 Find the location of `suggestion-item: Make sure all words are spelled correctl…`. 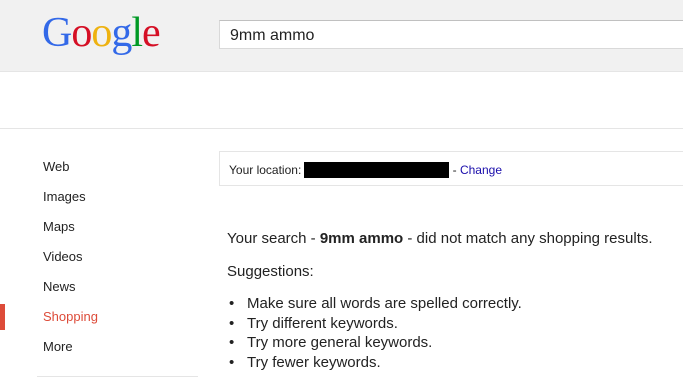

suggestion-item: Make sure all words are spelled correctl… is located at coordinates (455, 304).